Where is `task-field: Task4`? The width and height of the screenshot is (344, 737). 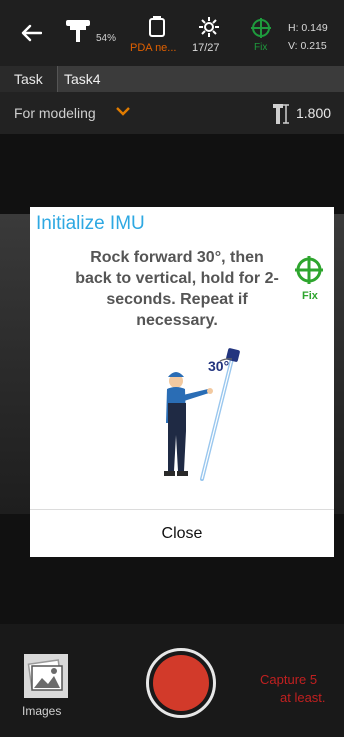
task-field: Task4 is located at coordinates (200, 79).